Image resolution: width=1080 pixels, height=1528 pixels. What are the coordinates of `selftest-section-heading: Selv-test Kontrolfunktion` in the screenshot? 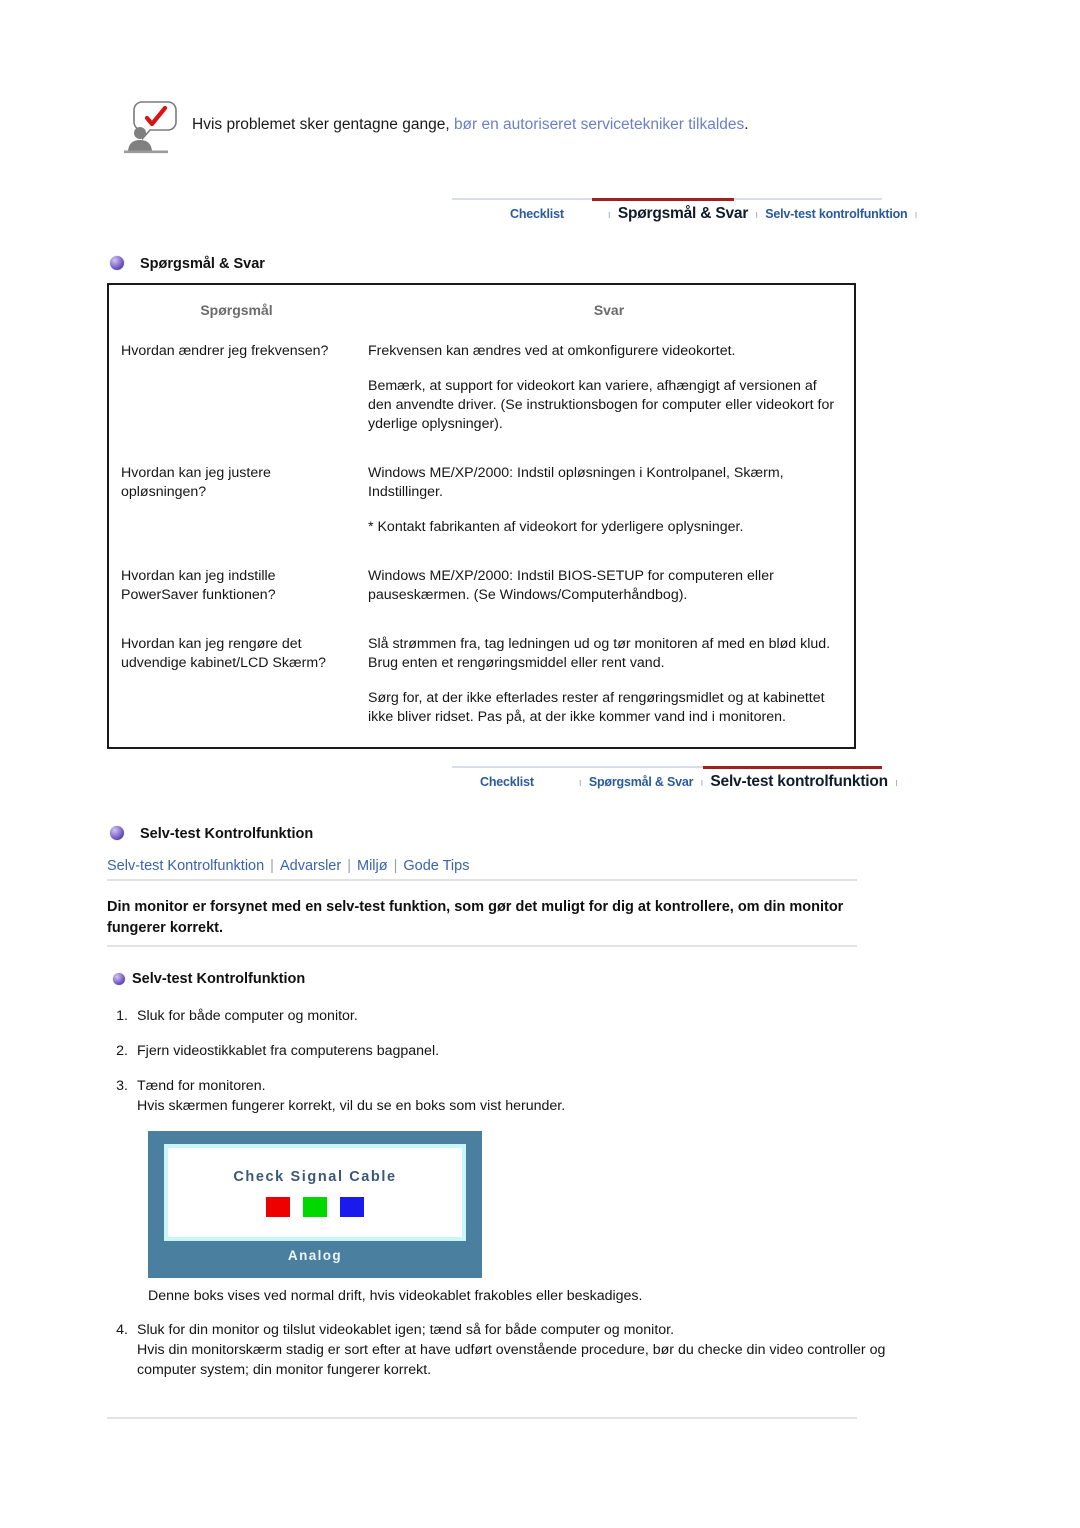 It's located at (211, 834).